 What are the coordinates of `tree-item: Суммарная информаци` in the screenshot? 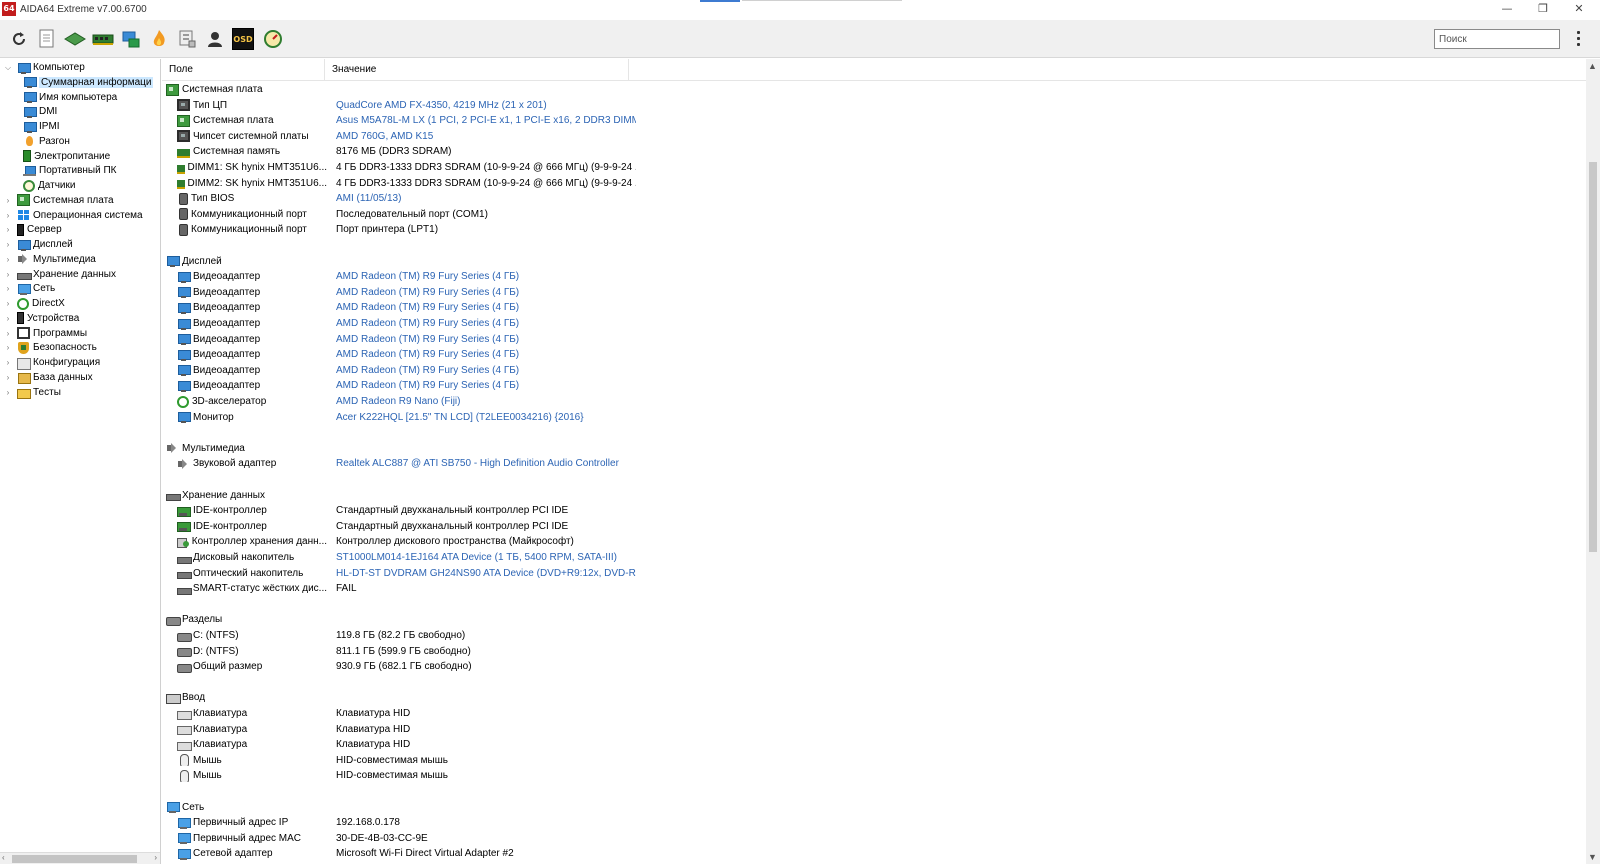 It's located at (86, 82).